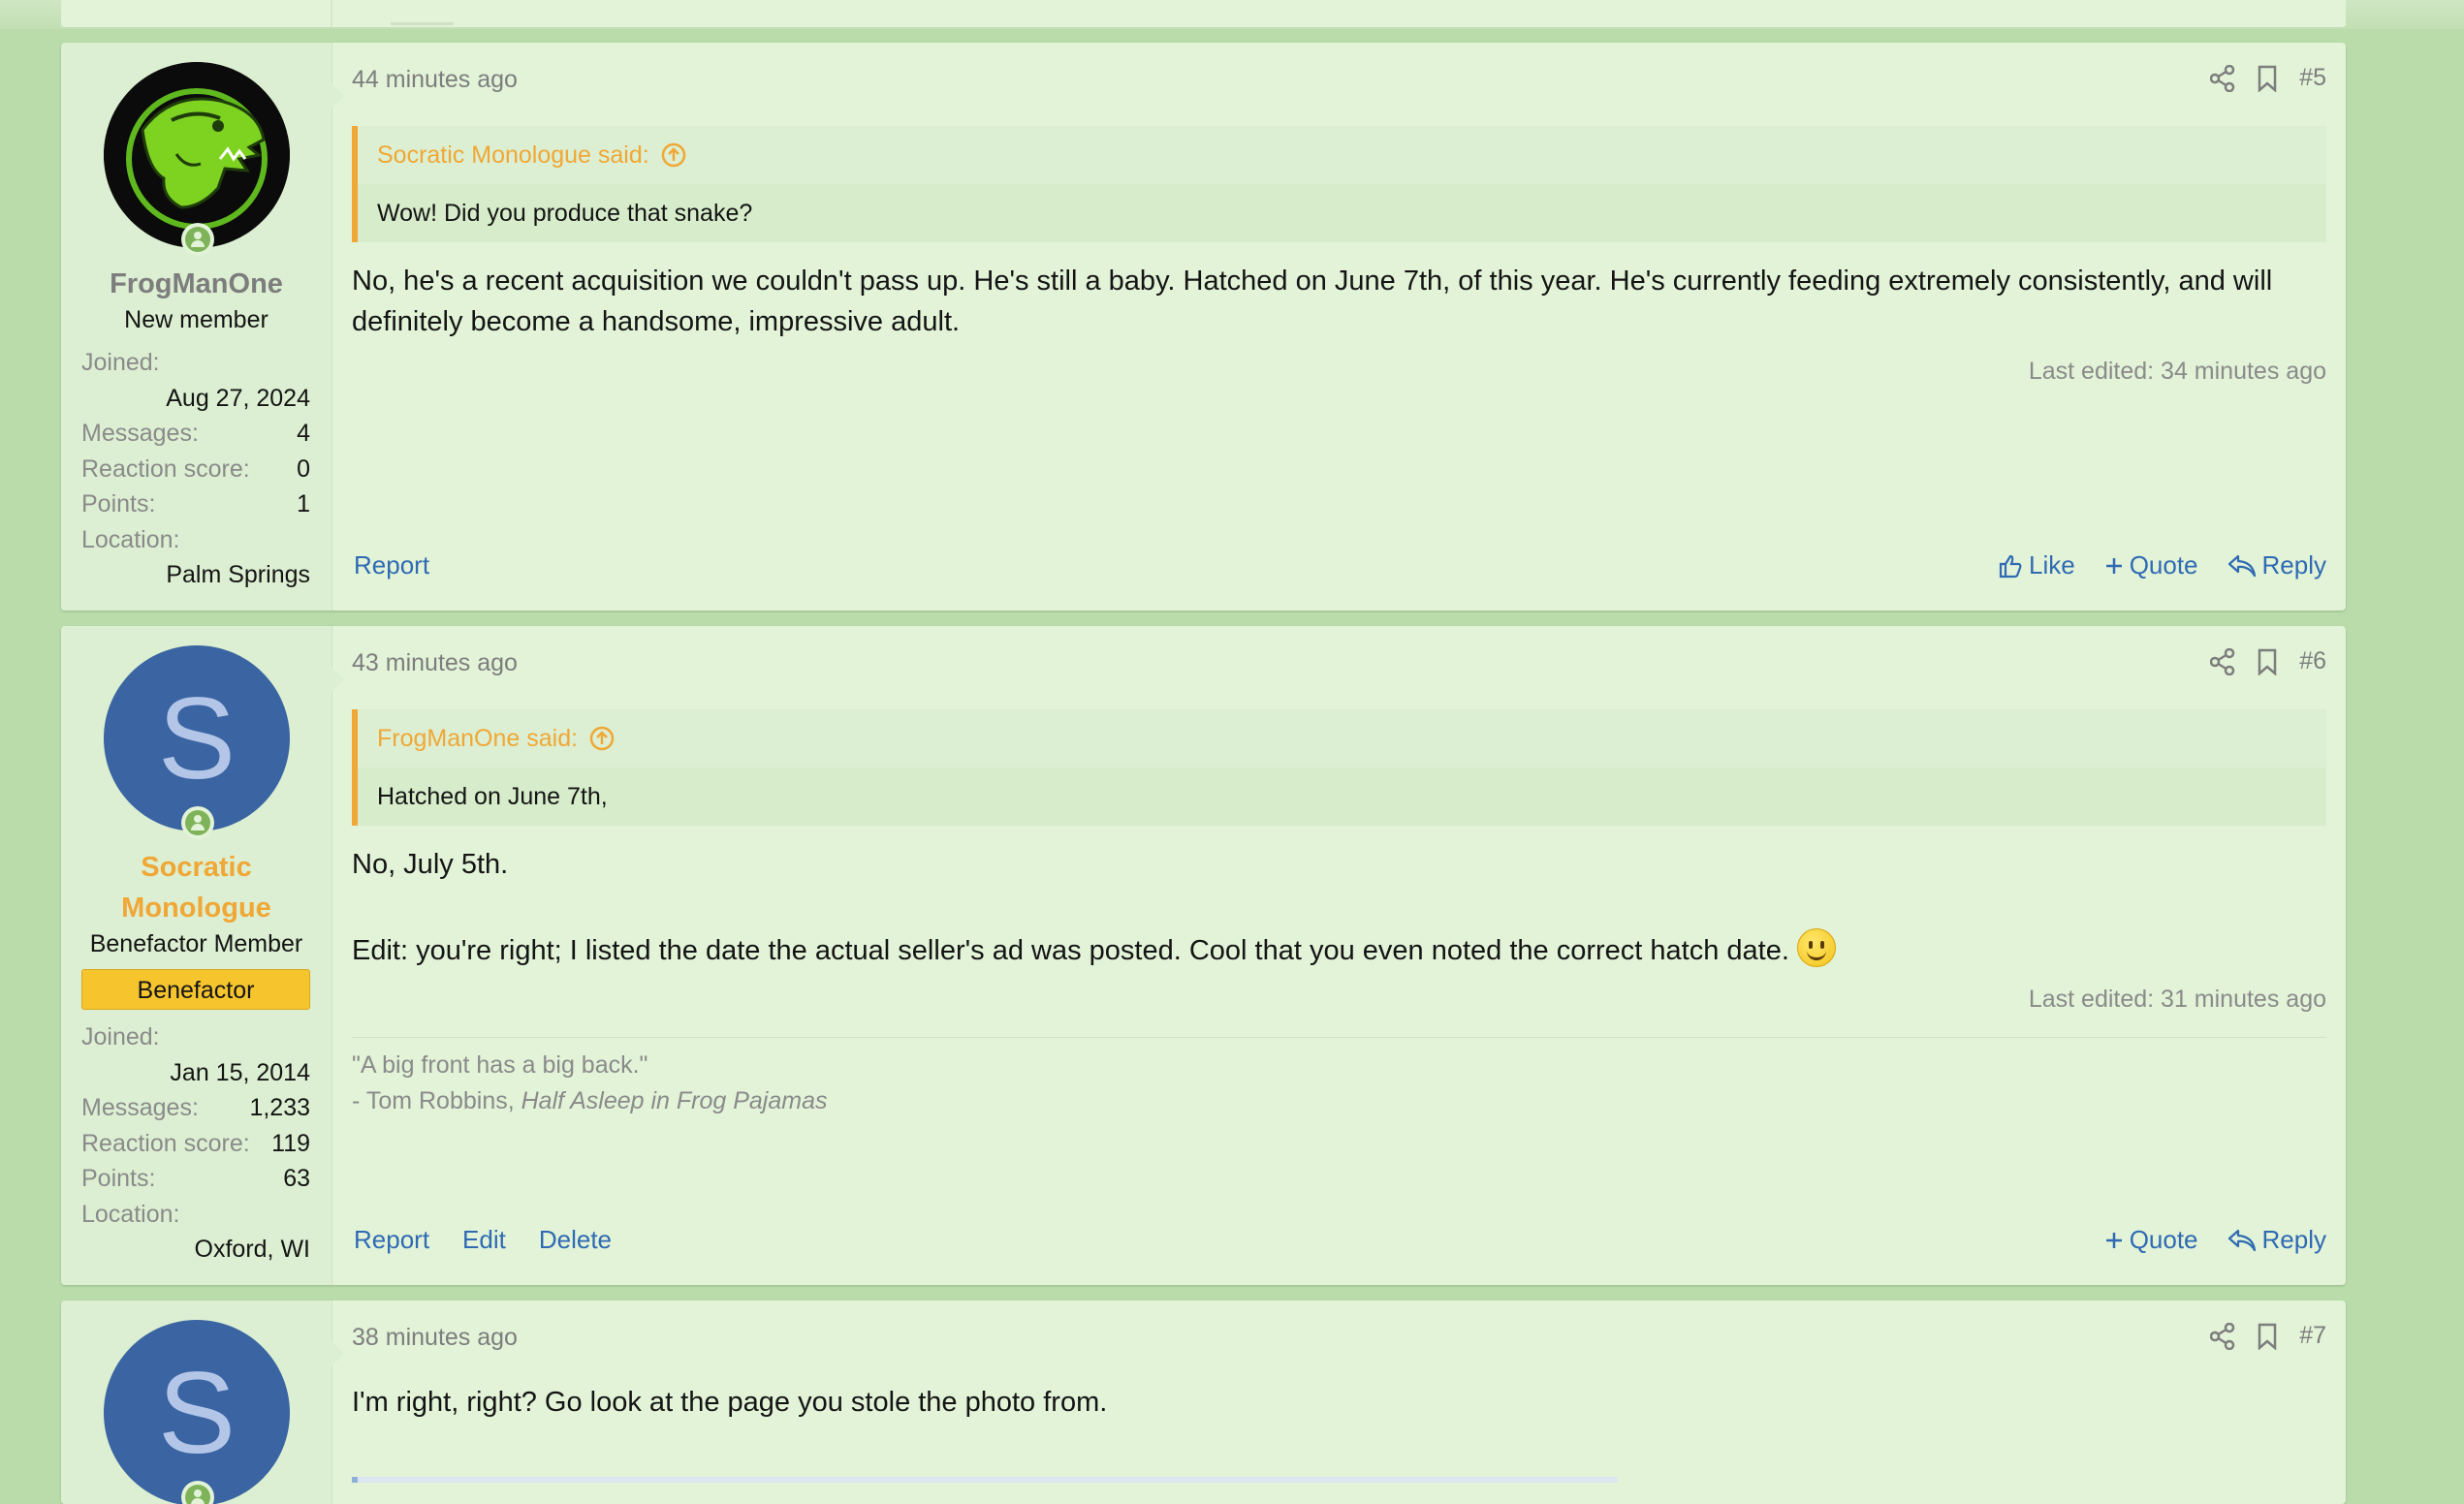  What do you see at coordinates (2010, 566) in the screenshot?
I see `thumbs-up-icon` at bounding box center [2010, 566].